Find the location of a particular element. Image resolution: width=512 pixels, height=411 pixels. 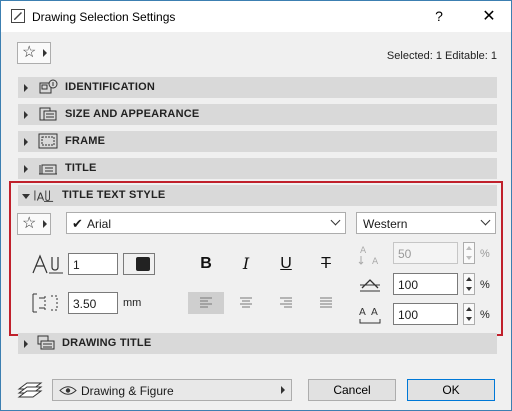

help-button: ? is located at coordinates (439, 16).